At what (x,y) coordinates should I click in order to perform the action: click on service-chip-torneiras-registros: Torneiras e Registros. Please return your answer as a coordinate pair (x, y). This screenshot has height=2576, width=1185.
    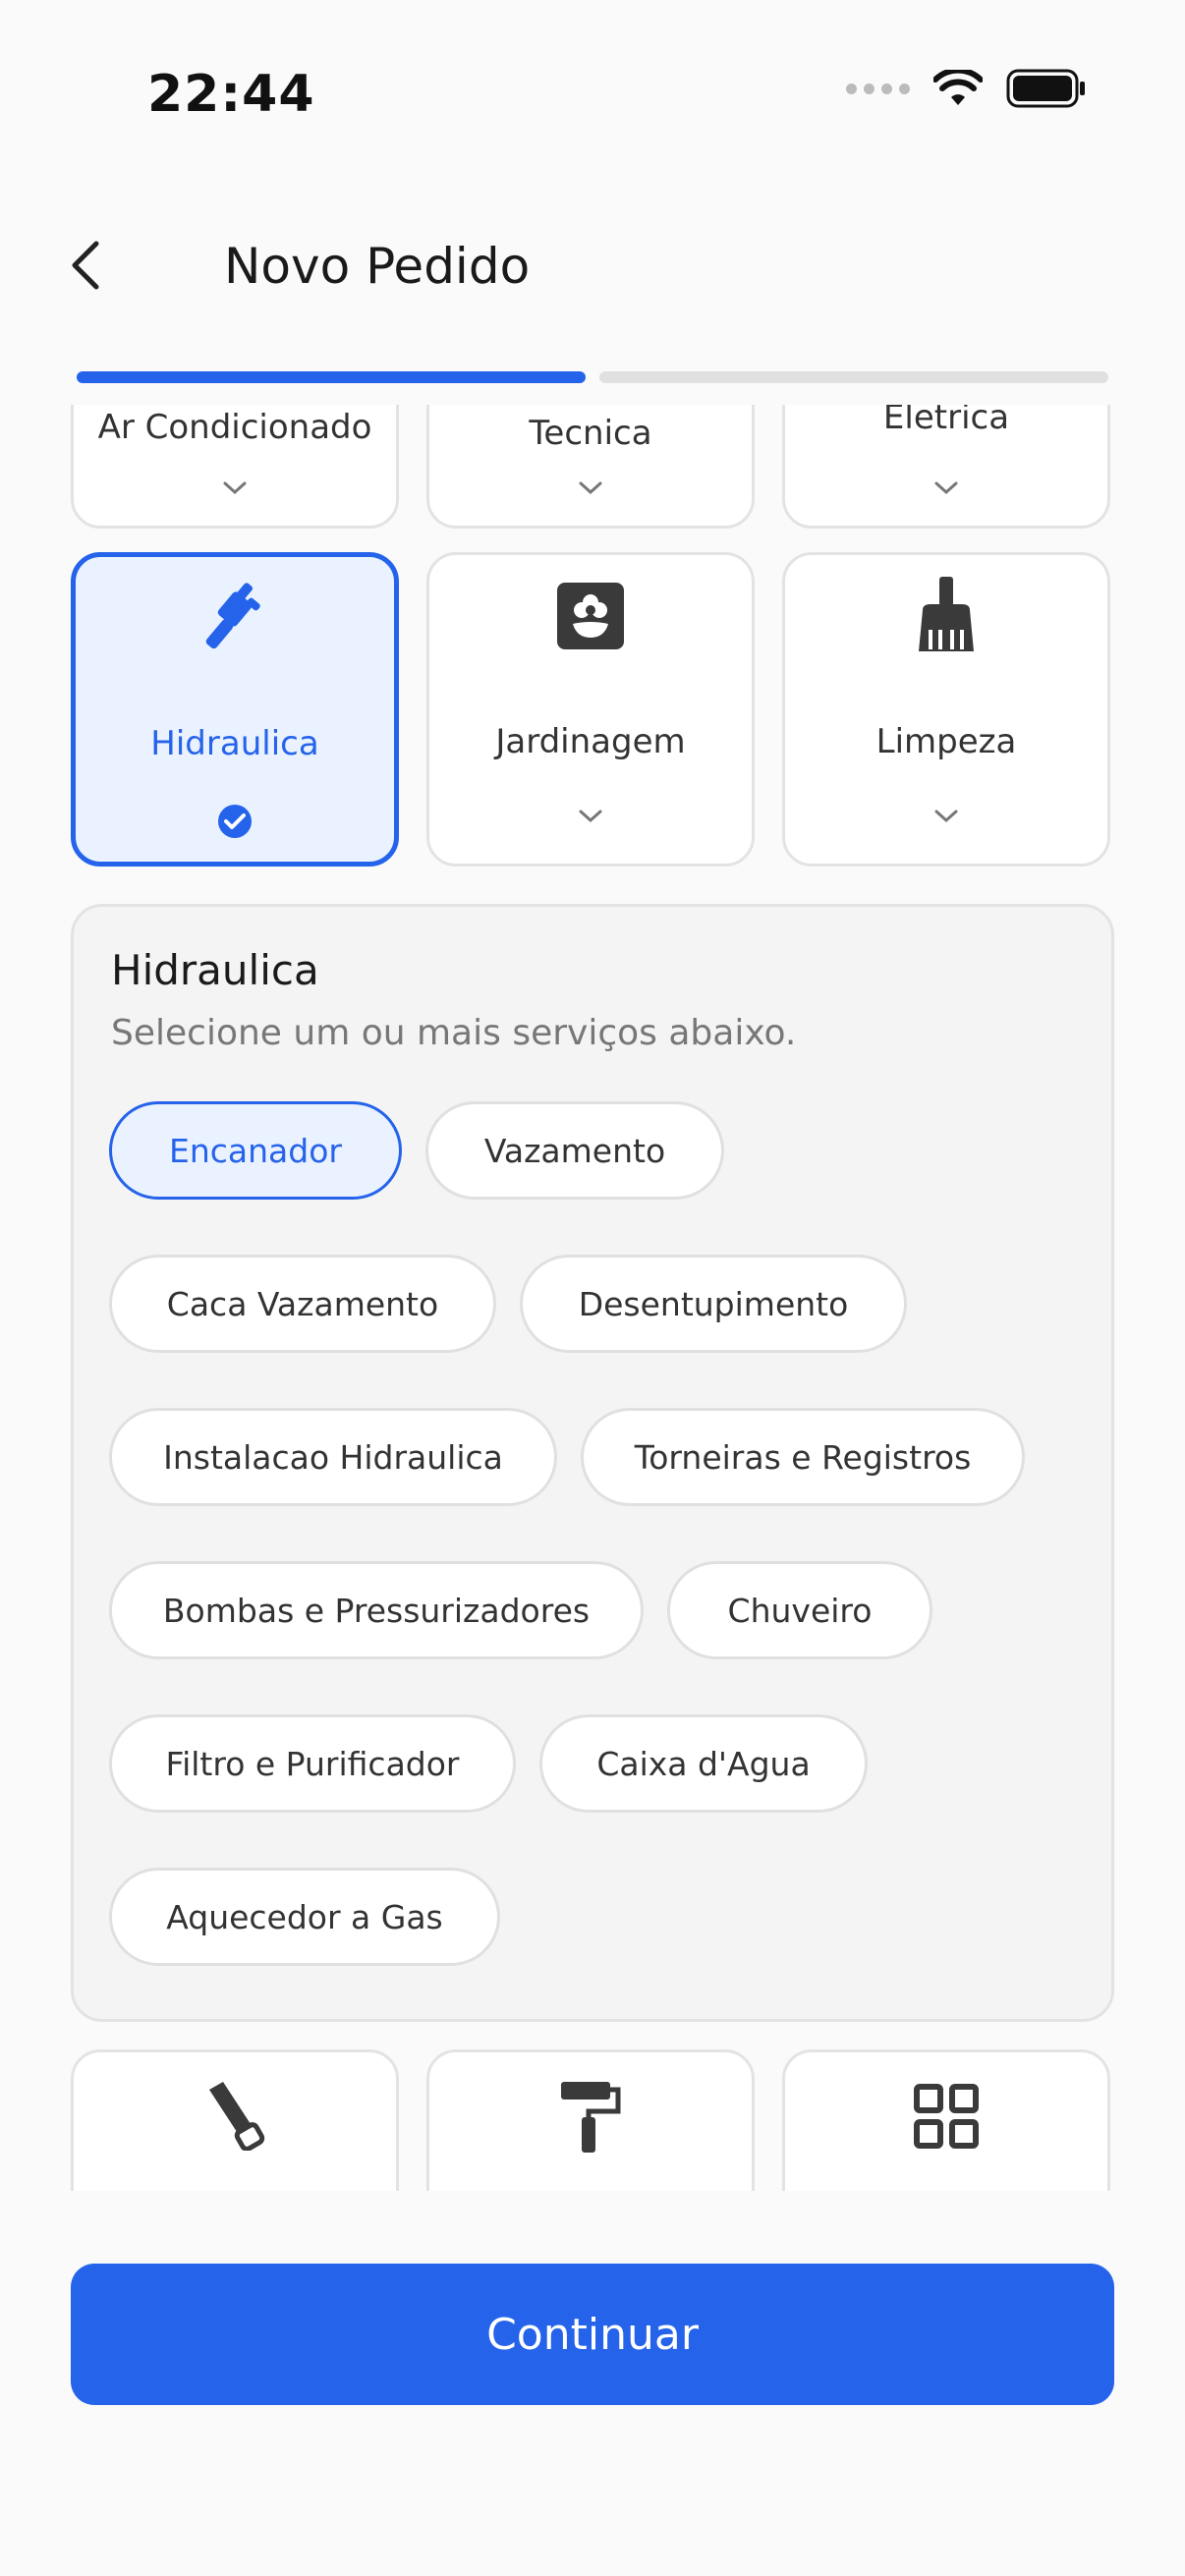
    Looking at the image, I should click on (803, 1457).